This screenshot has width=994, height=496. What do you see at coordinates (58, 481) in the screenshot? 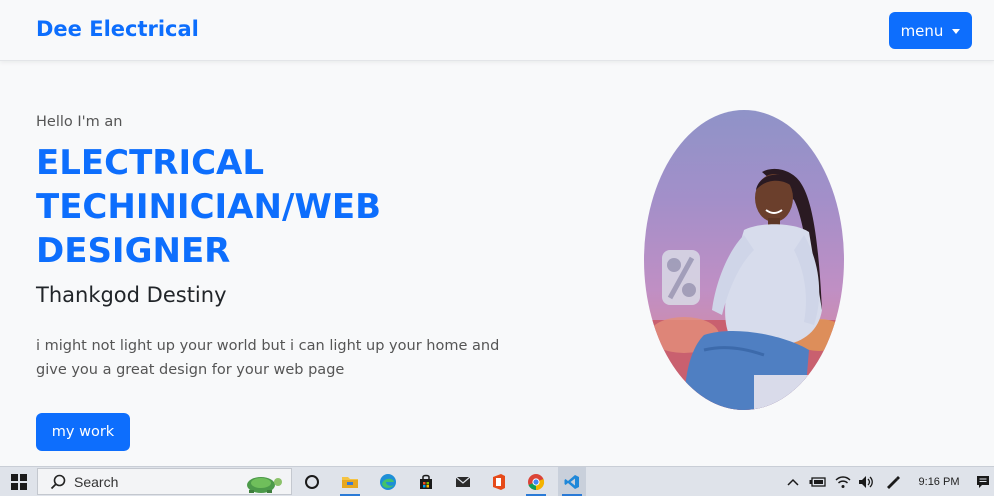
I see `search-icon` at bounding box center [58, 481].